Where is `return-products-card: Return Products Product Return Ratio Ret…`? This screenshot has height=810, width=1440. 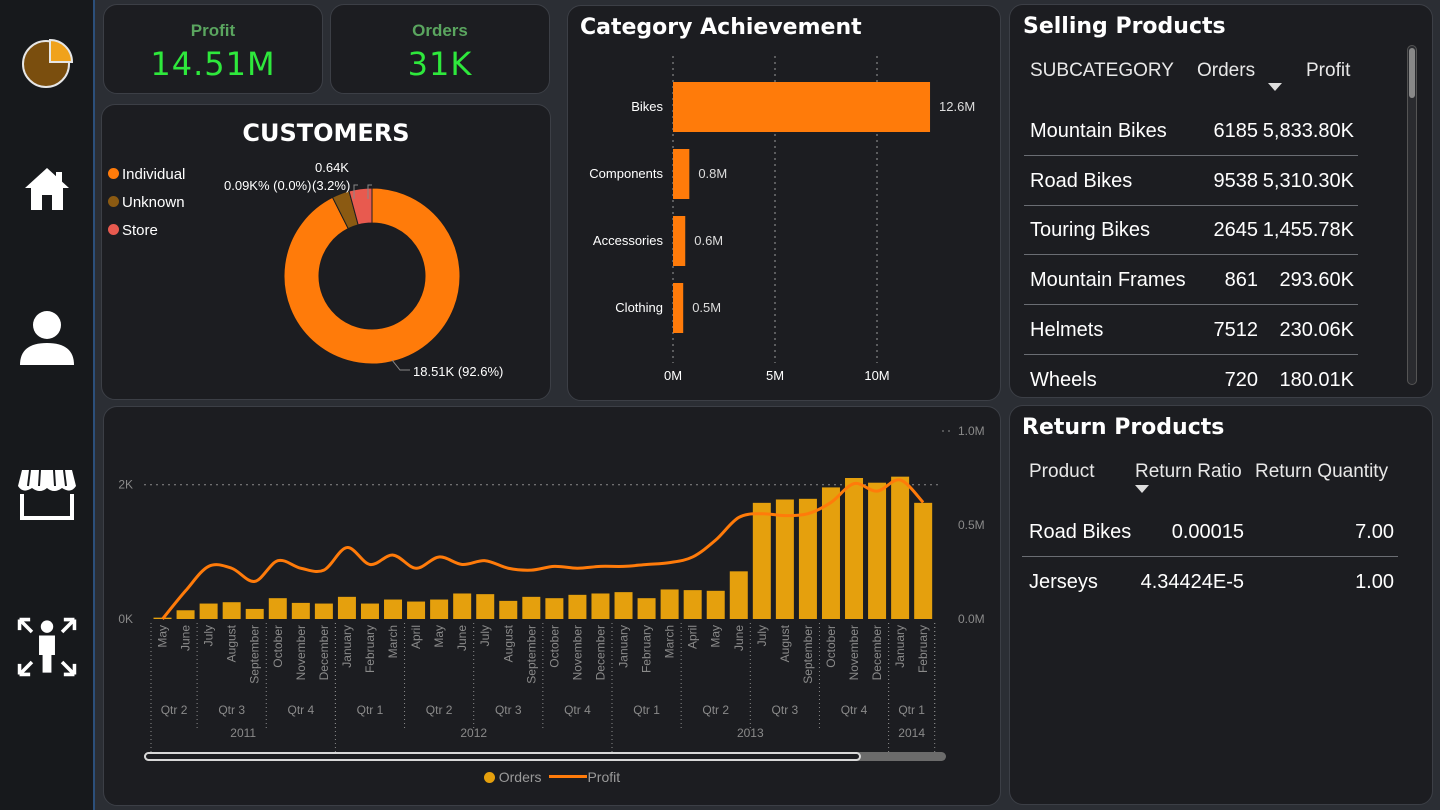
return-products-card: Return Products Product Return Ratio Ret… is located at coordinates (1221, 605).